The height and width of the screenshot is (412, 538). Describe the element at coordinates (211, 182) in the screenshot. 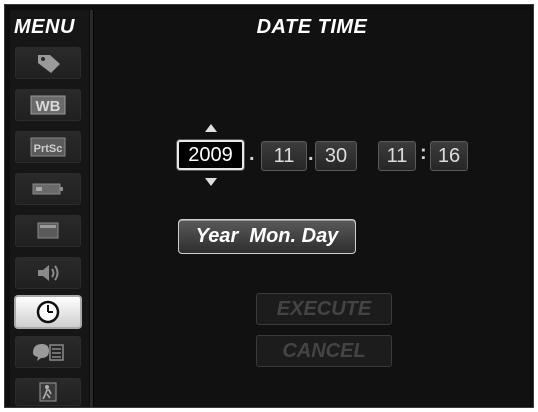

I see `decrement-arrow-icon` at that location.